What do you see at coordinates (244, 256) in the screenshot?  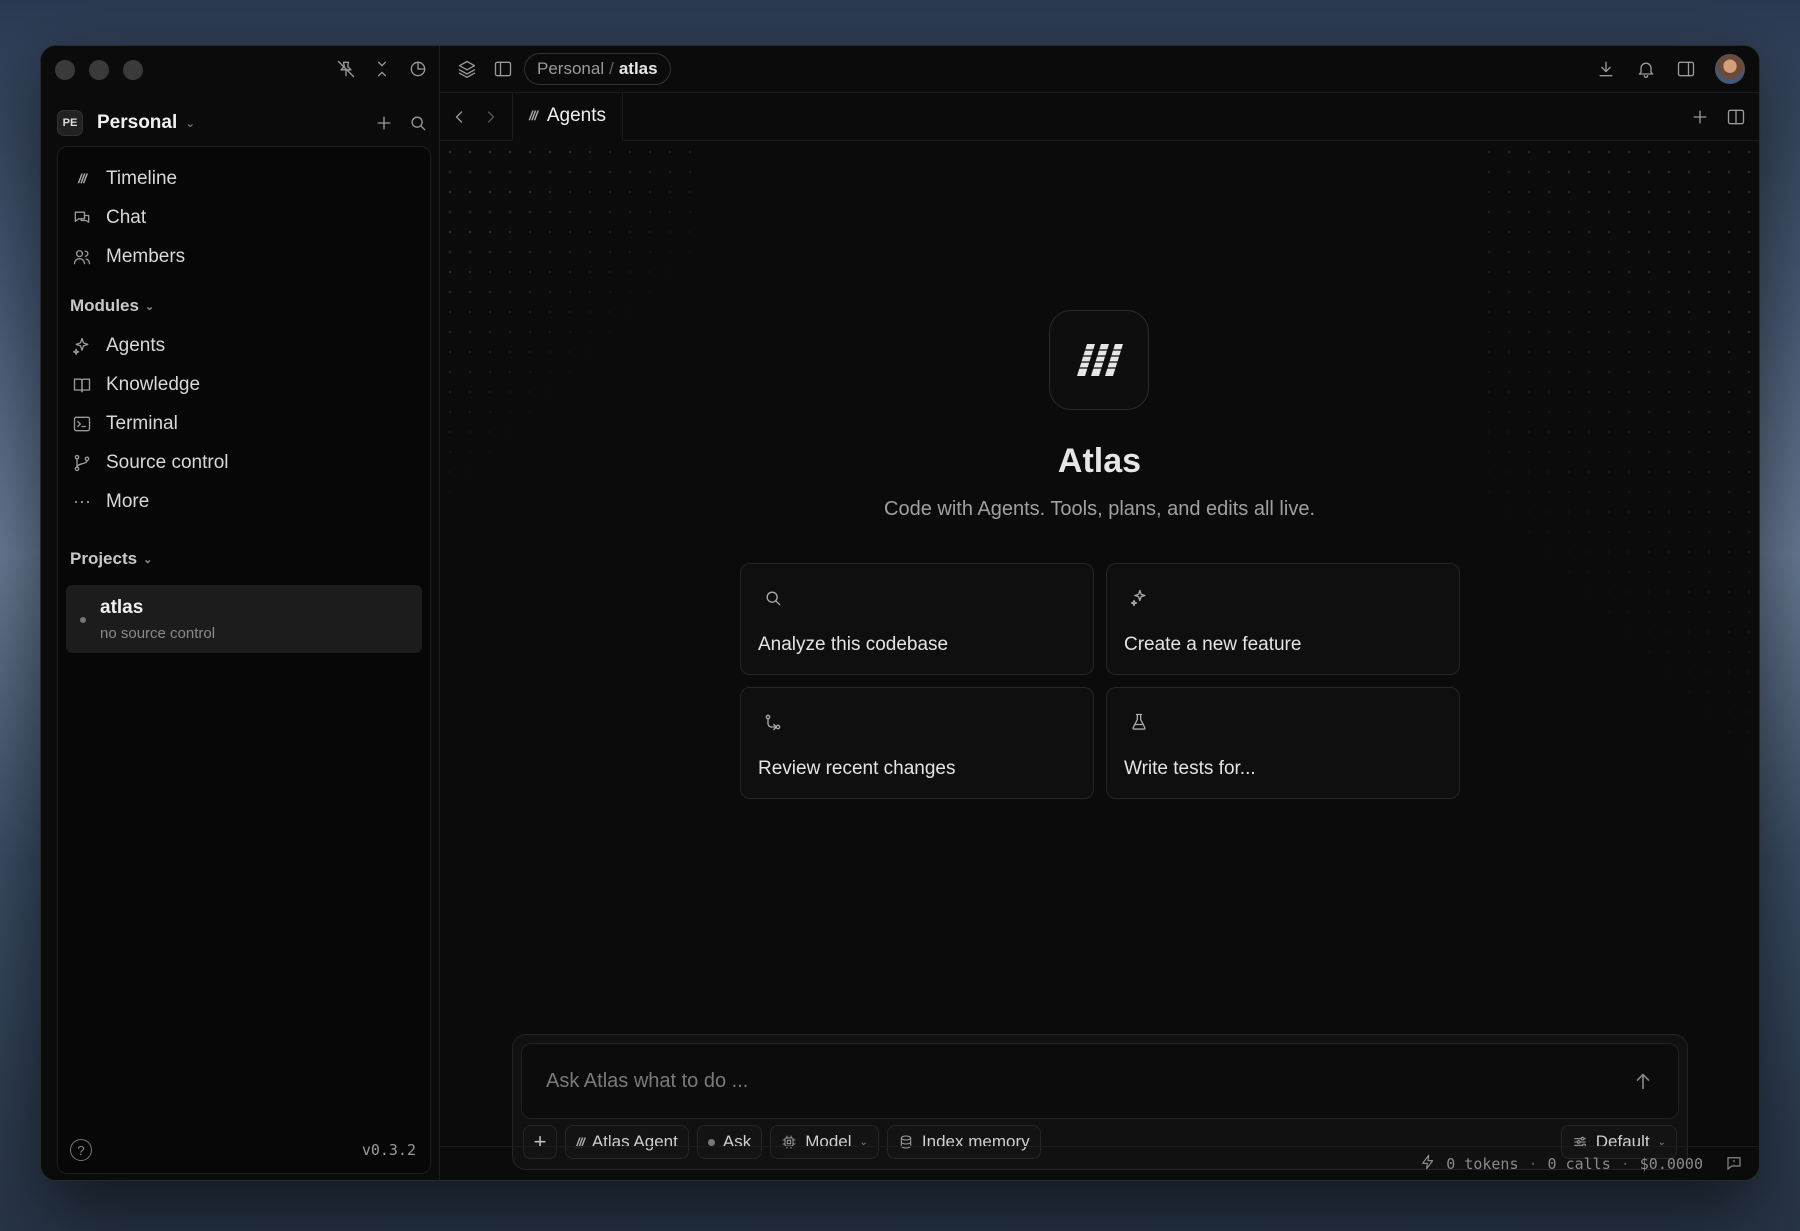 I see `sidebar-item-members: Members` at bounding box center [244, 256].